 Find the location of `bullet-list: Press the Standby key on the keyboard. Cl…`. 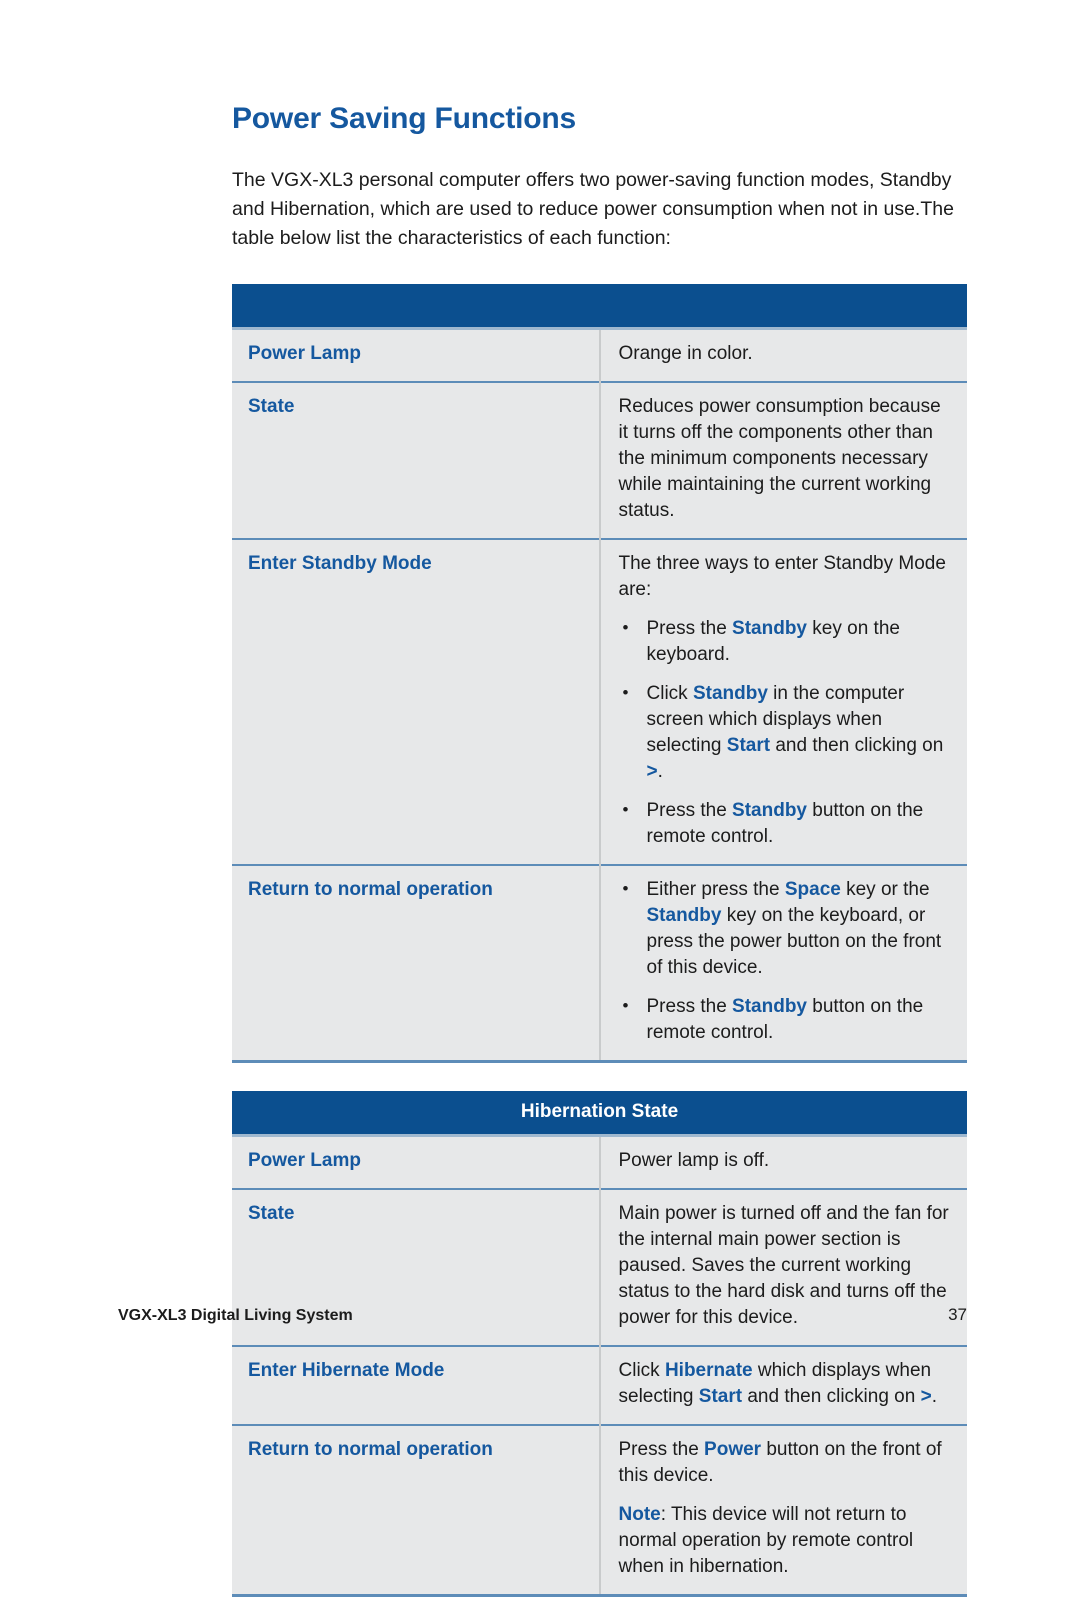

bullet-list: Press the Standby key on the keyboard. Cl… is located at coordinates (786, 732).